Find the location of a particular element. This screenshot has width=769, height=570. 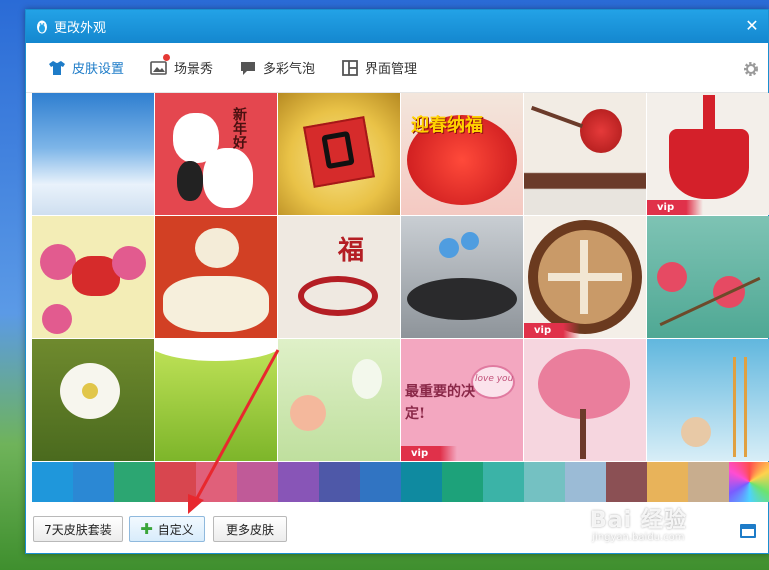

picture-icon is located at coordinates (158, 67).